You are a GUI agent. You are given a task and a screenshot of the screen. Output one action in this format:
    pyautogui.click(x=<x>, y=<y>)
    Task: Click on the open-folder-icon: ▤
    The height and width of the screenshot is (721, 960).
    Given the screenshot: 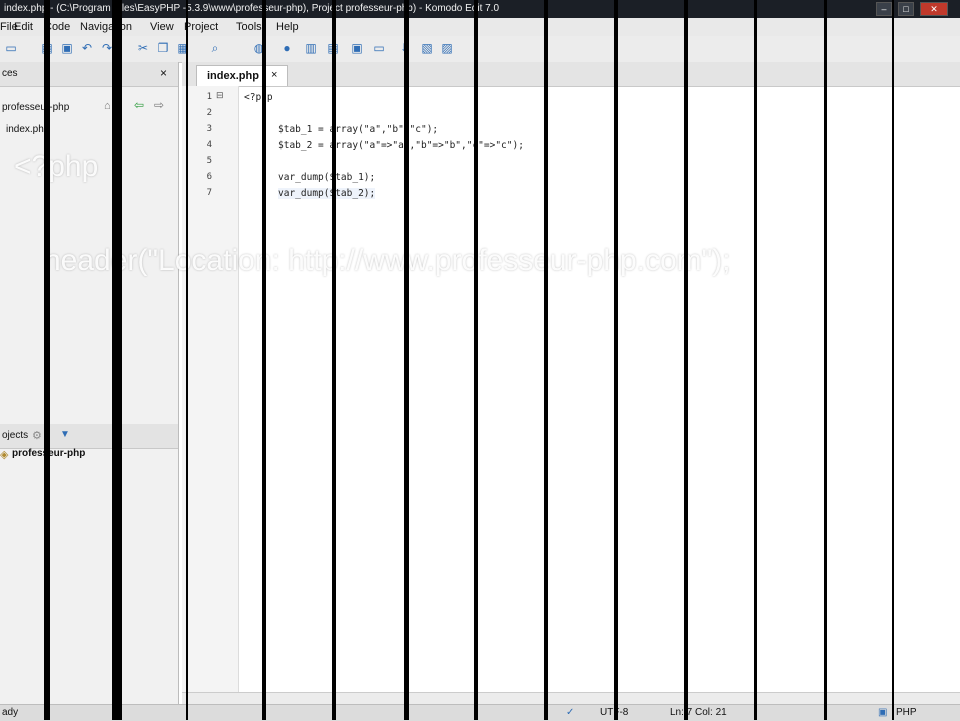 What is the action you would take?
    pyautogui.click(x=47, y=48)
    